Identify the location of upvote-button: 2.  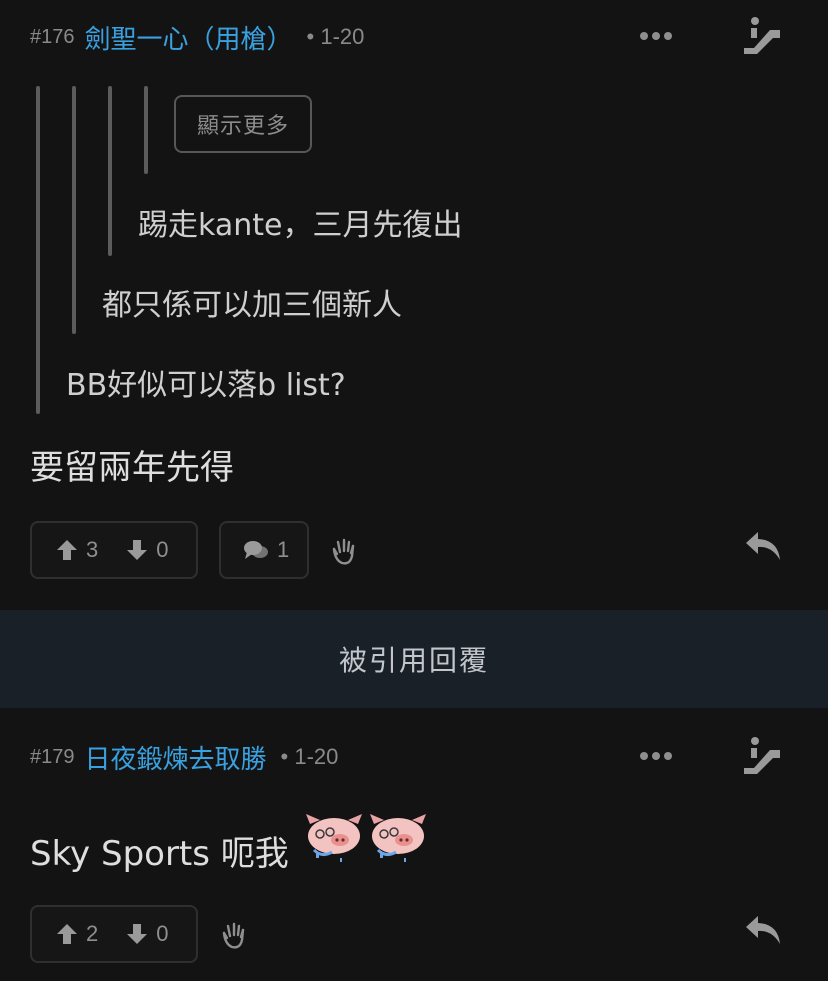
(77, 934).